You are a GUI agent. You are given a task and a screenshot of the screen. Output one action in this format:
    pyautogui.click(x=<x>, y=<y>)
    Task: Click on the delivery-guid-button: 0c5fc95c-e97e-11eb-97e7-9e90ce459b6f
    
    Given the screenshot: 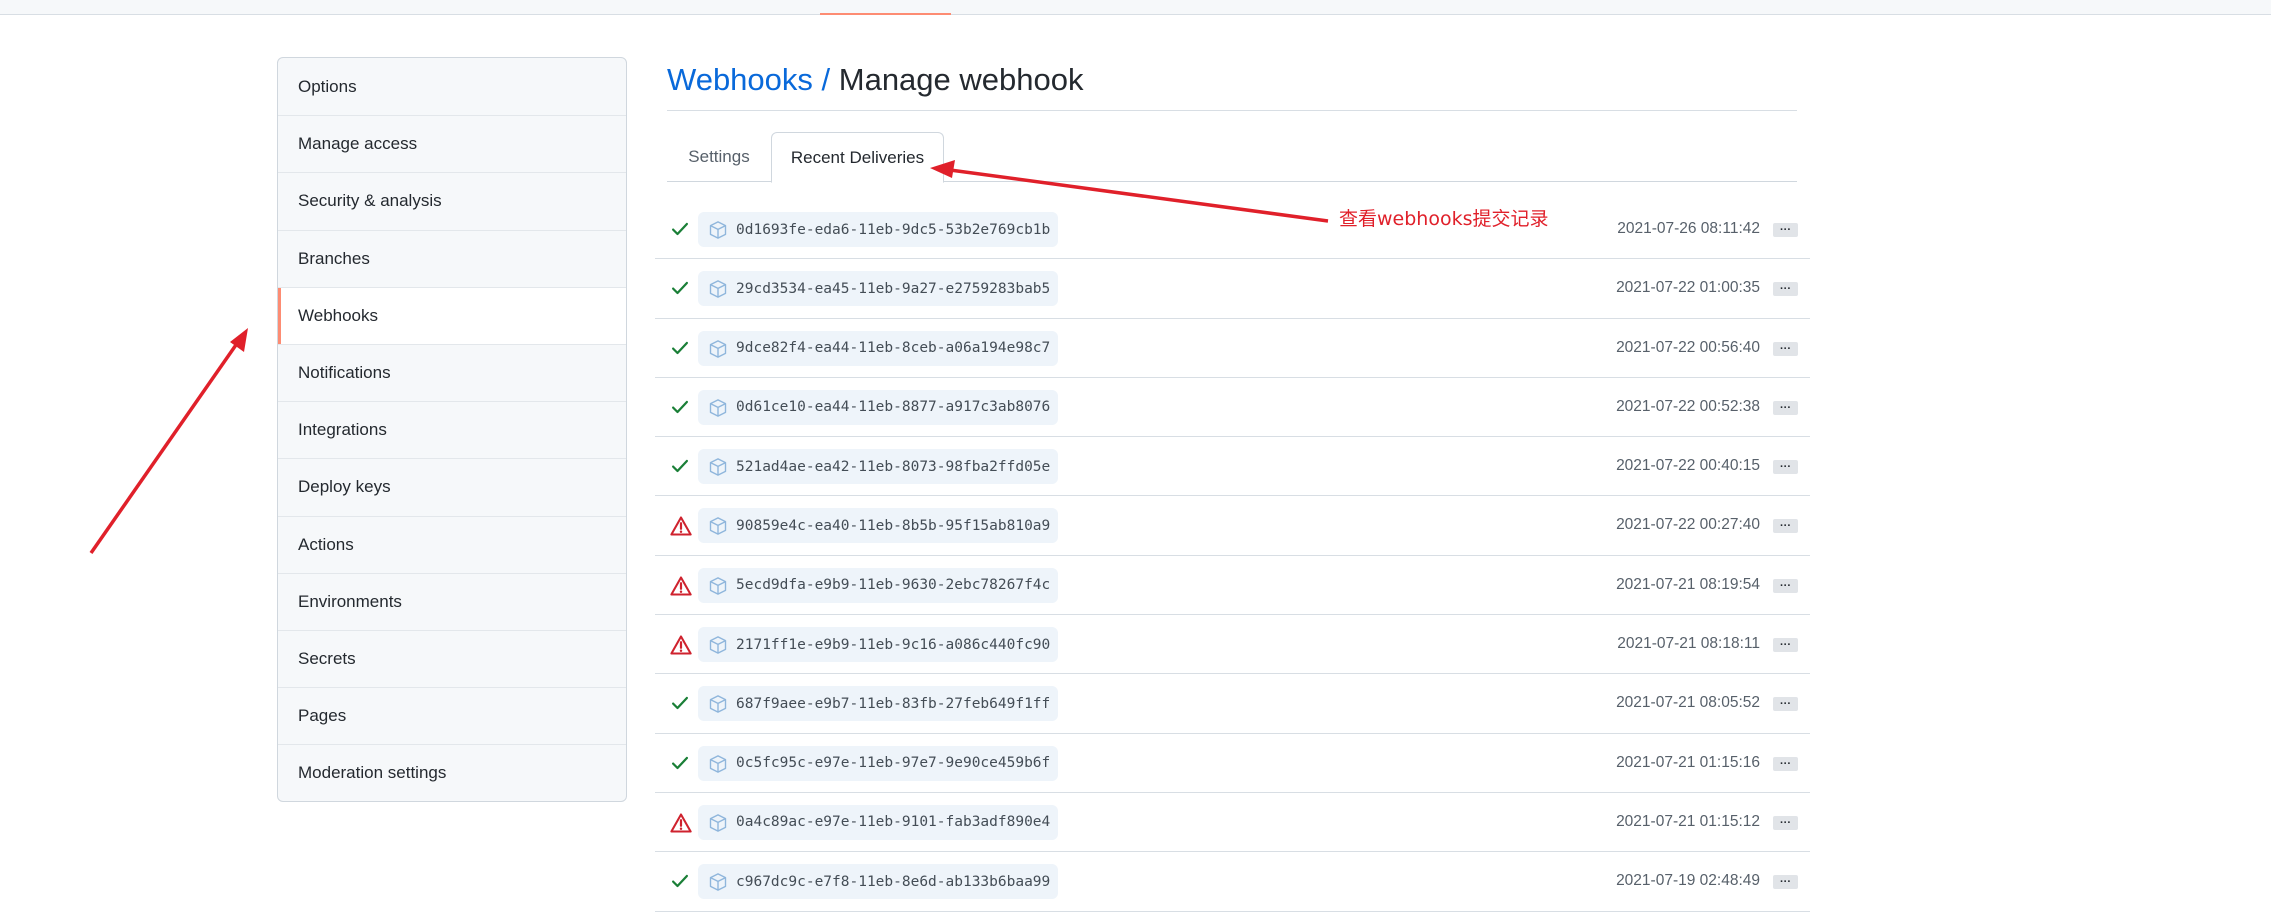 What is the action you would take?
    pyautogui.click(x=878, y=763)
    